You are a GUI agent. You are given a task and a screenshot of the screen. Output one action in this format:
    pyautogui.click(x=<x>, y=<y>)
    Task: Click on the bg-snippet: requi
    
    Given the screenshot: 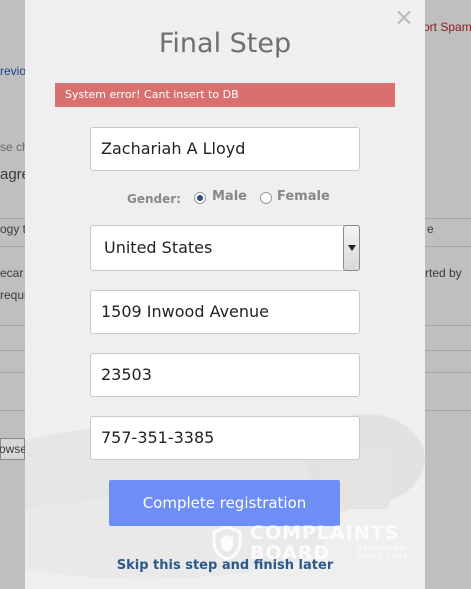 What is the action you would take?
    pyautogui.click(x=13, y=295)
    